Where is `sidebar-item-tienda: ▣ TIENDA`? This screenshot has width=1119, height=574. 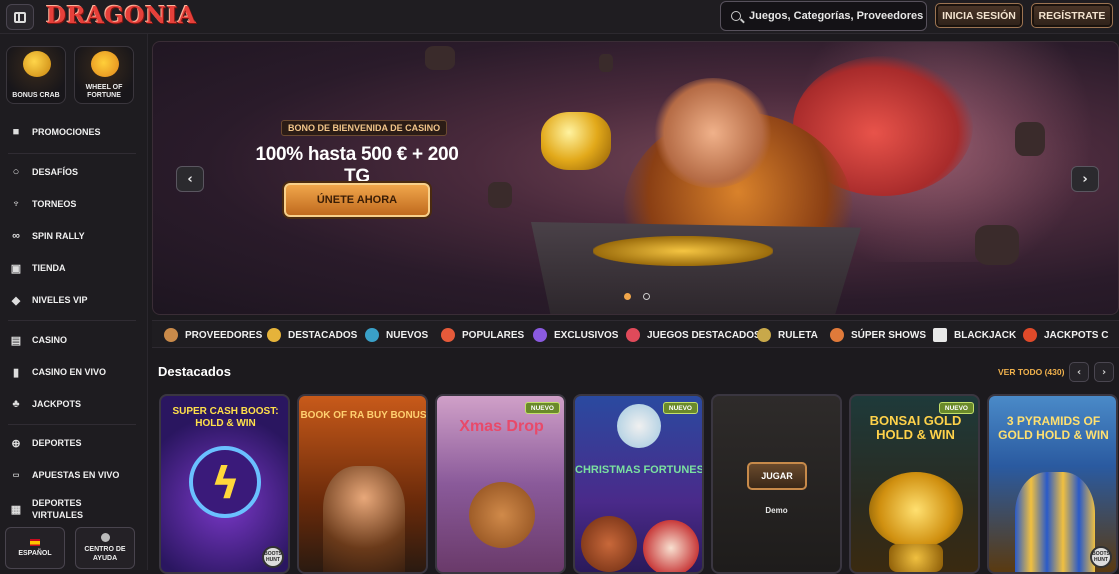
sidebar-item-tienda: ▣ TIENDA is located at coordinates (38, 268).